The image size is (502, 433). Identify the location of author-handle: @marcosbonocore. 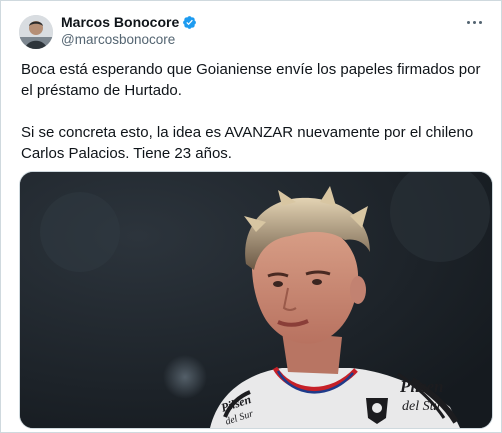
(118, 39).